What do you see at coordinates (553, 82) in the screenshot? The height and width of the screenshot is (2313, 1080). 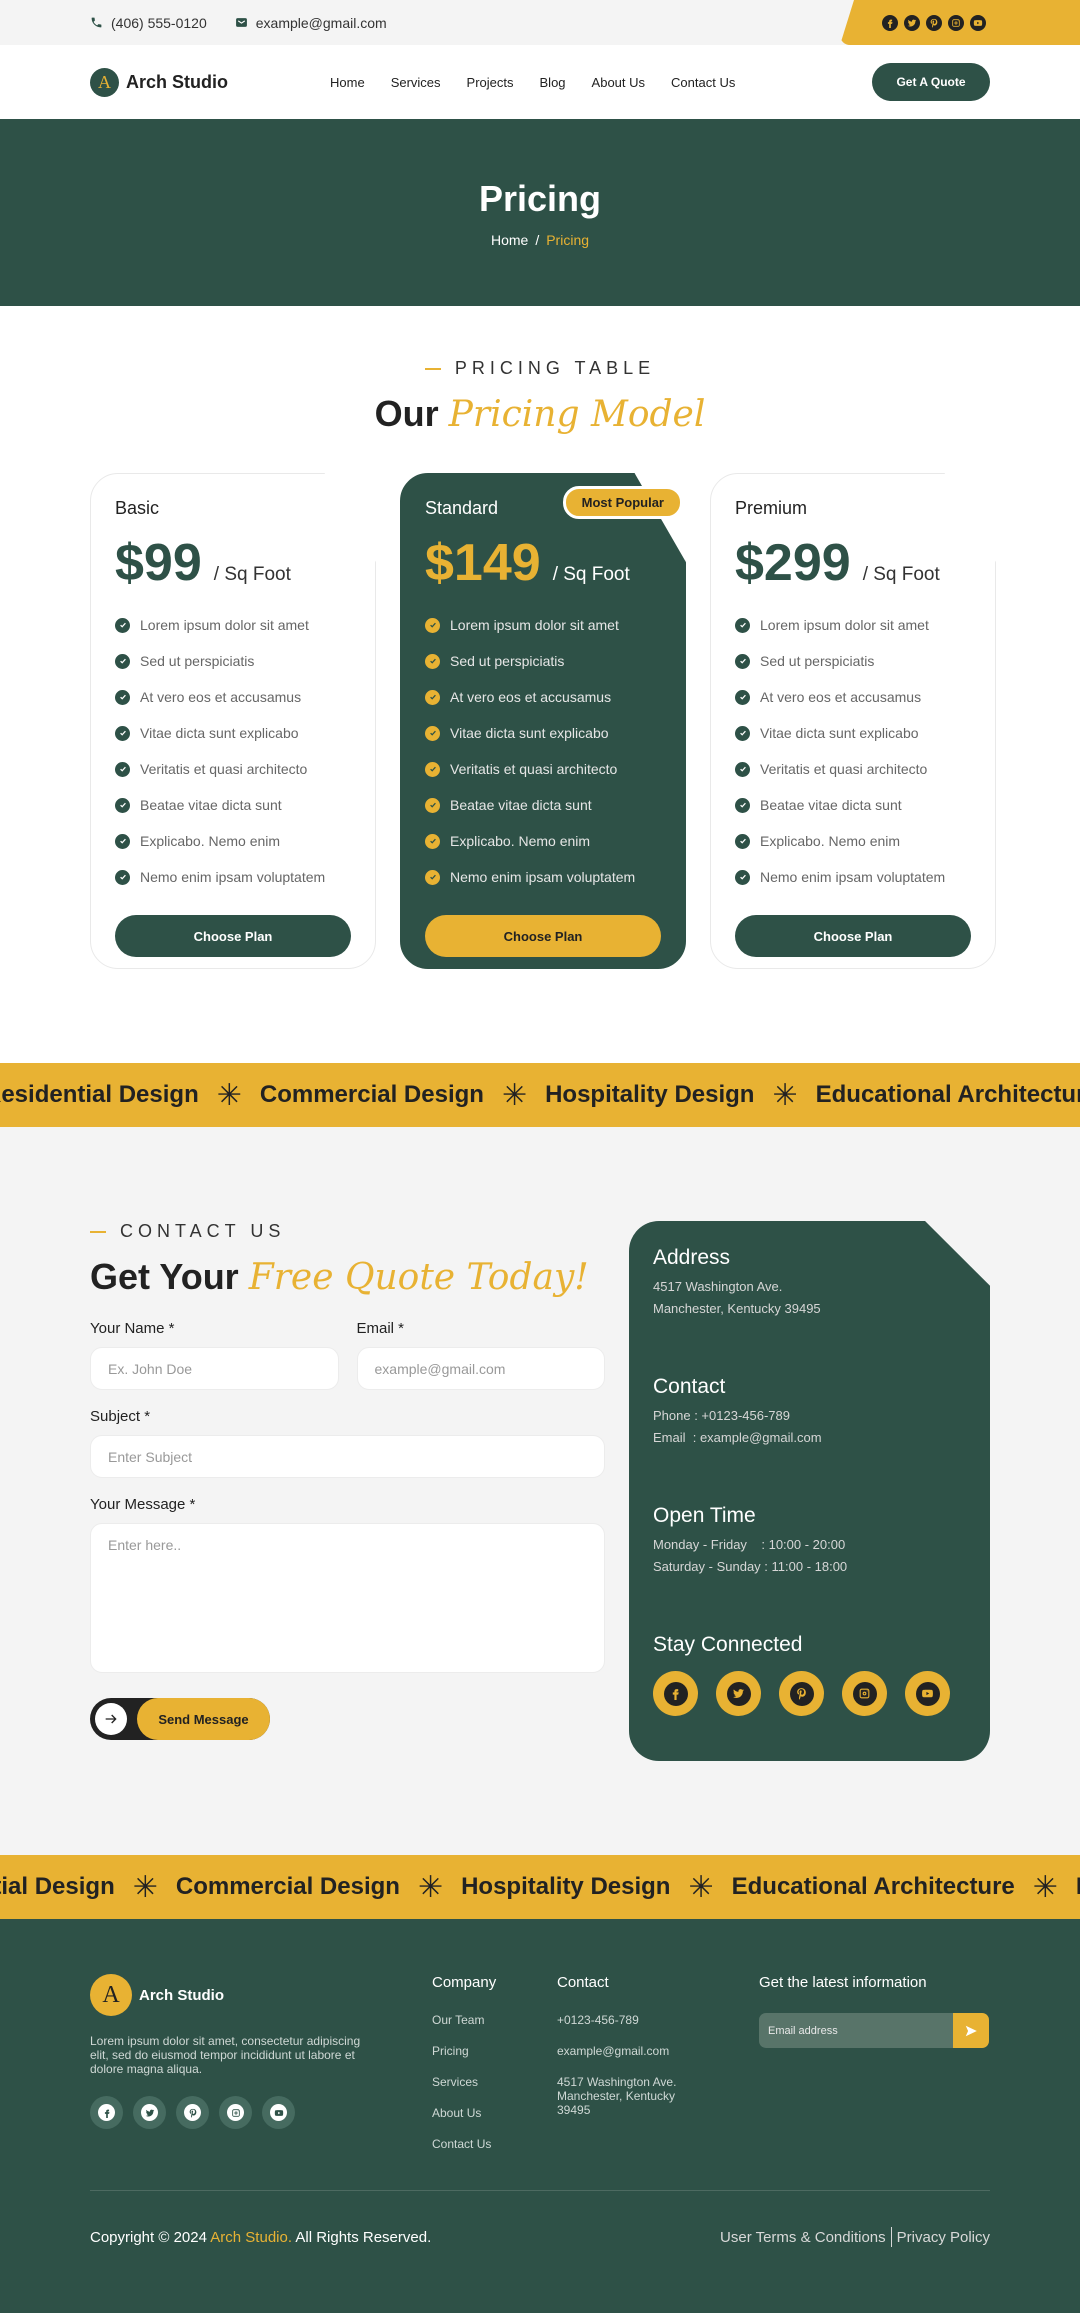 I see `nav-item-blog: Blog` at bounding box center [553, 82].